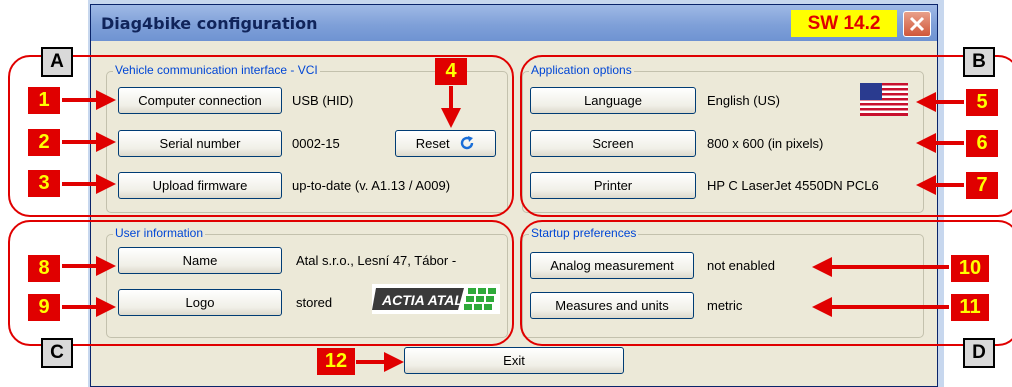 Image resolution: width=1012 pixels, height=387 pixels. Describe the element at coordinates (979, 62) in the screenshot. I see `section-label-b: B` at that location.